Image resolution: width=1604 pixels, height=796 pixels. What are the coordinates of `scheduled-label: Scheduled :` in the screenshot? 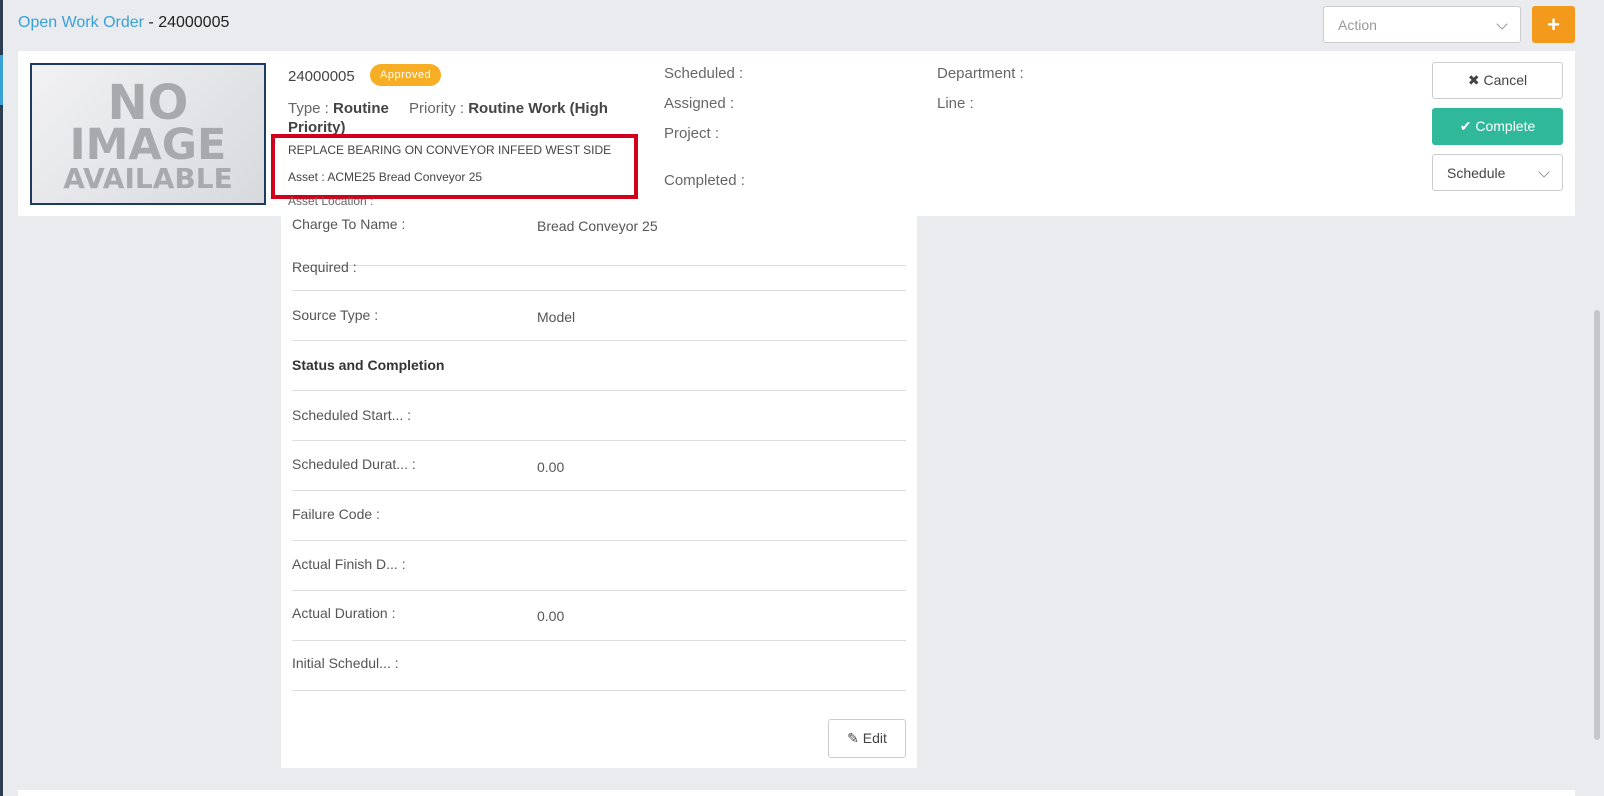 It's located at (704, 73).